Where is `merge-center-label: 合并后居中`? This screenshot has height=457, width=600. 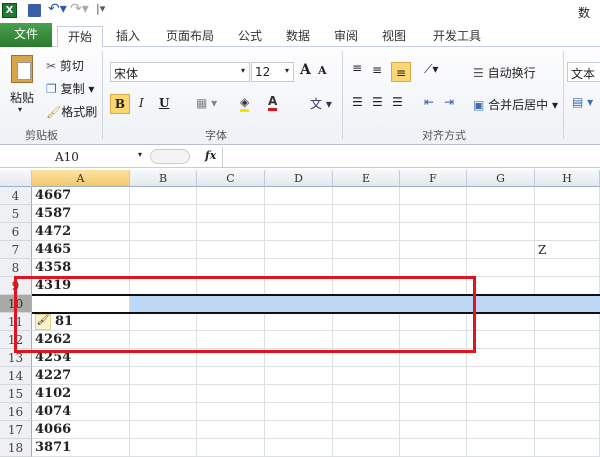 merge-center-label: 合并后居中 is located at coordinates (518, 105).